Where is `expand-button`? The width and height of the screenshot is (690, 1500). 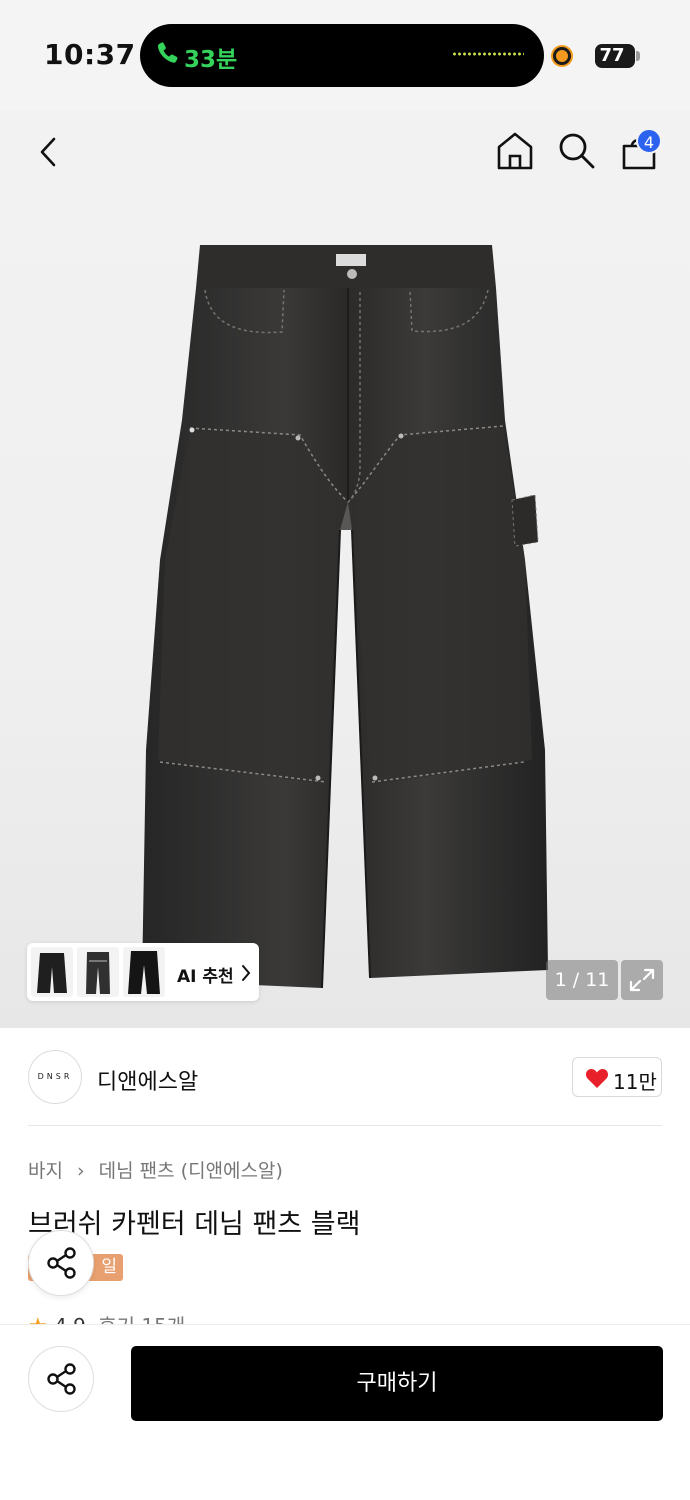 expand-button is located at coordinates (642, 980).